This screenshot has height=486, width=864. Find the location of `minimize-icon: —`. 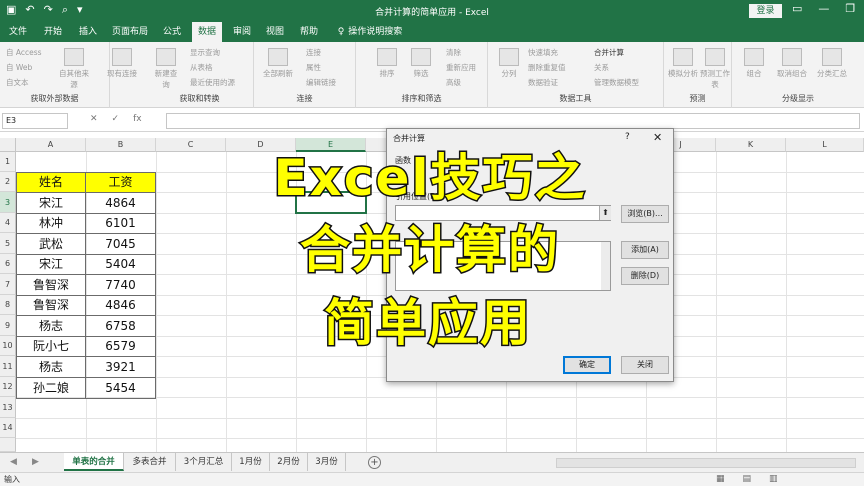

minimize-icon: — is located at coordinates (823, 8).